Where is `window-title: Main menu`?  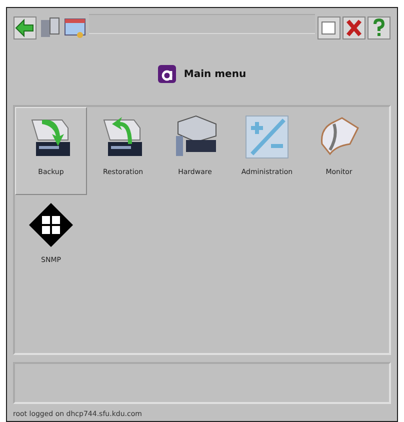
window-title: Main menu is located at coordinates (215, 74).